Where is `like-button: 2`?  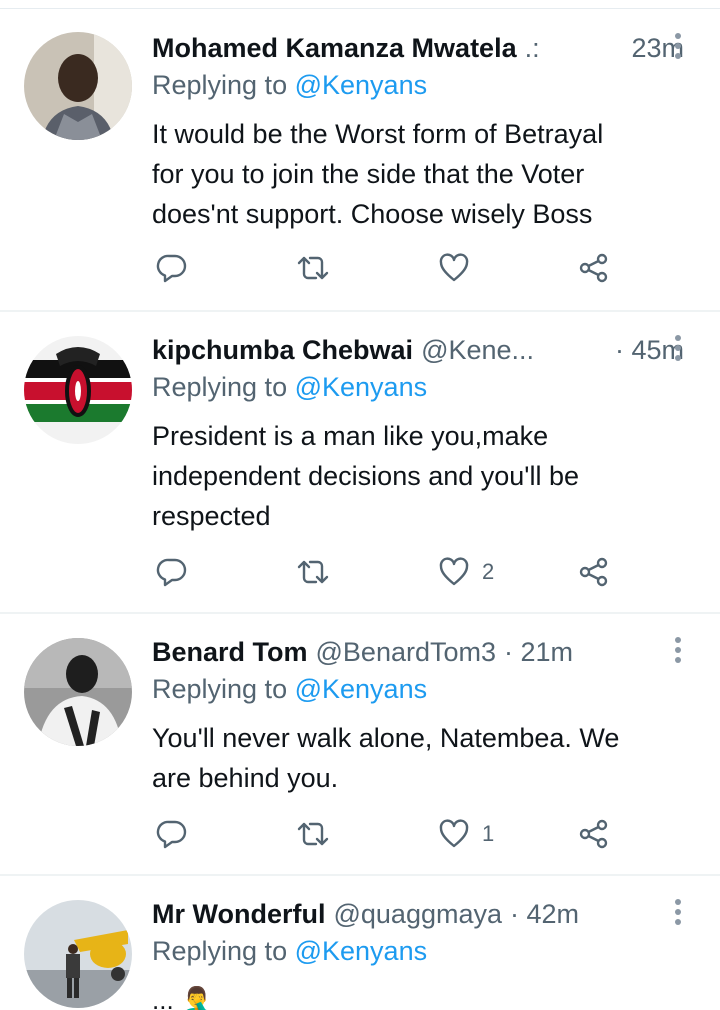 like-button: 2 is located at coordinates (466, 572).